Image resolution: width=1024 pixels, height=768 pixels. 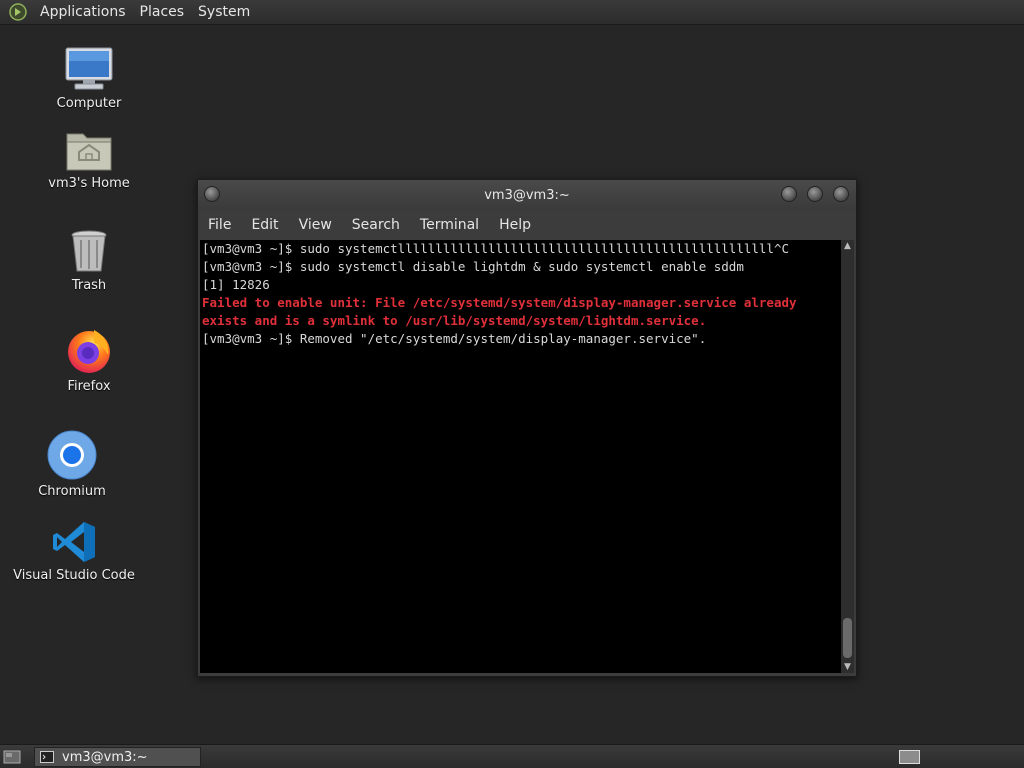 I want to click on computer-icon, so click(x=89, y=68).